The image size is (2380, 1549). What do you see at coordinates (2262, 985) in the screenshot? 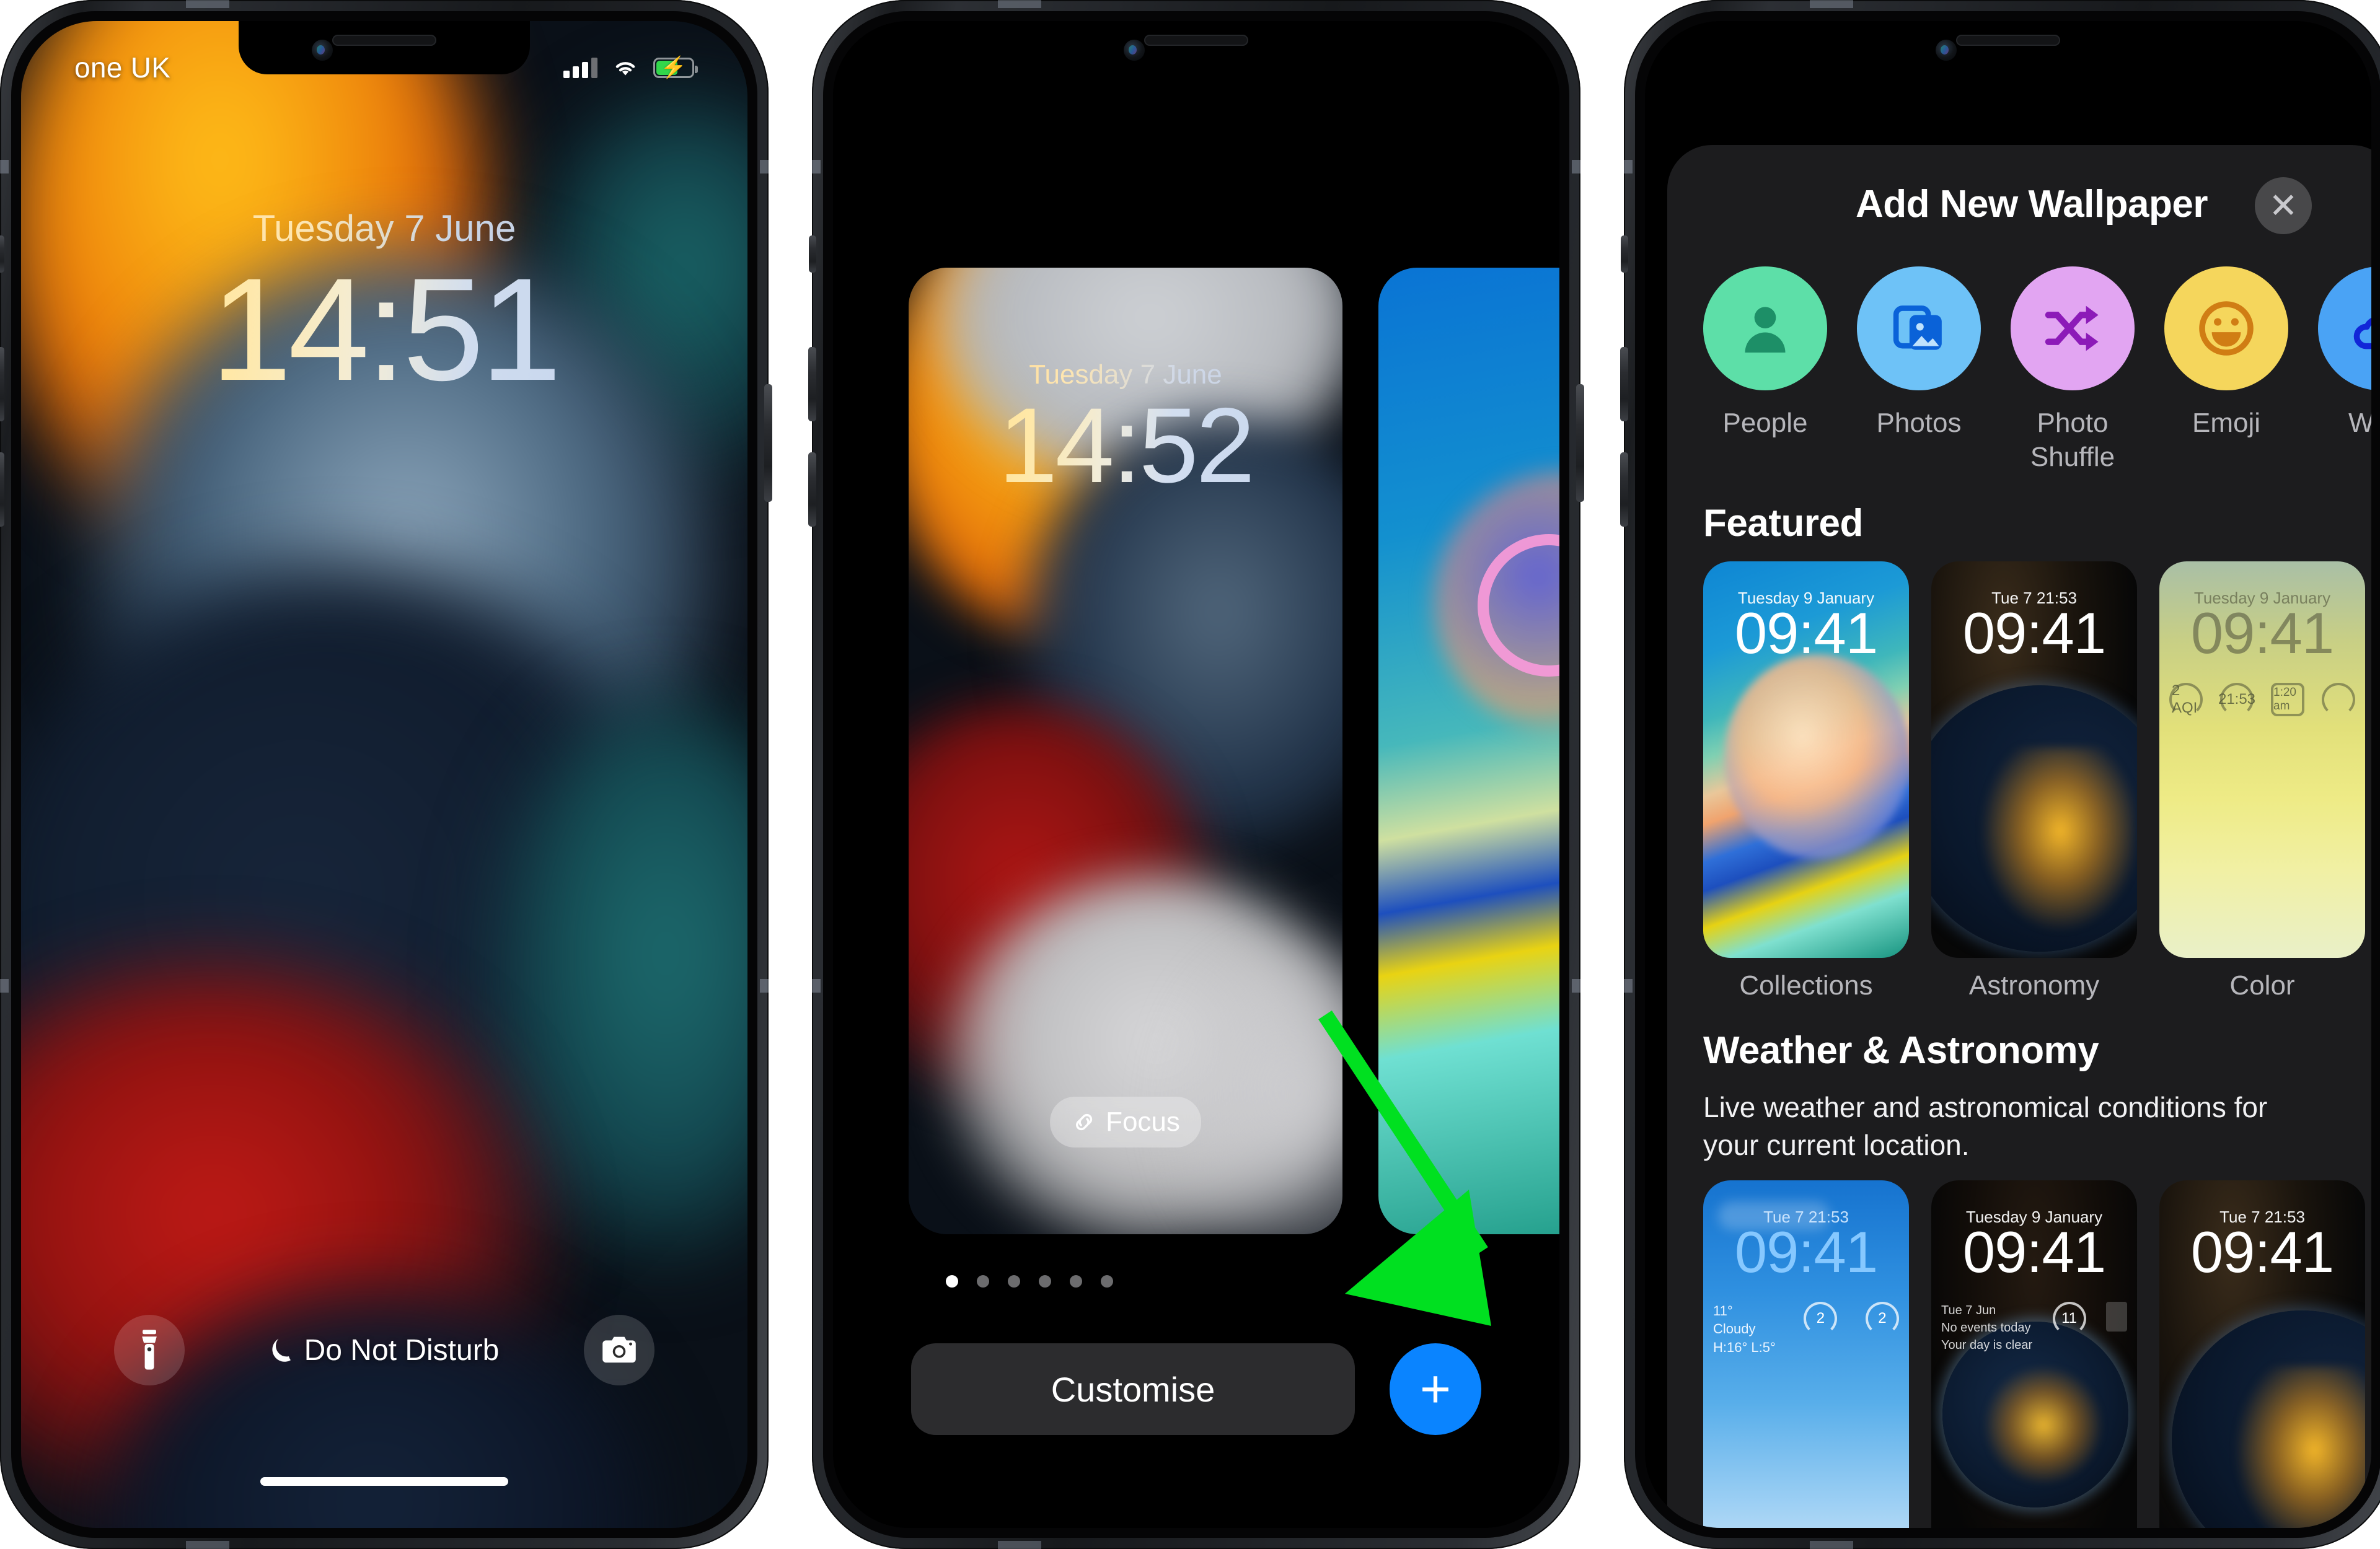
I see `wallpaper-label: Color` at bounding box center [2262, 985].